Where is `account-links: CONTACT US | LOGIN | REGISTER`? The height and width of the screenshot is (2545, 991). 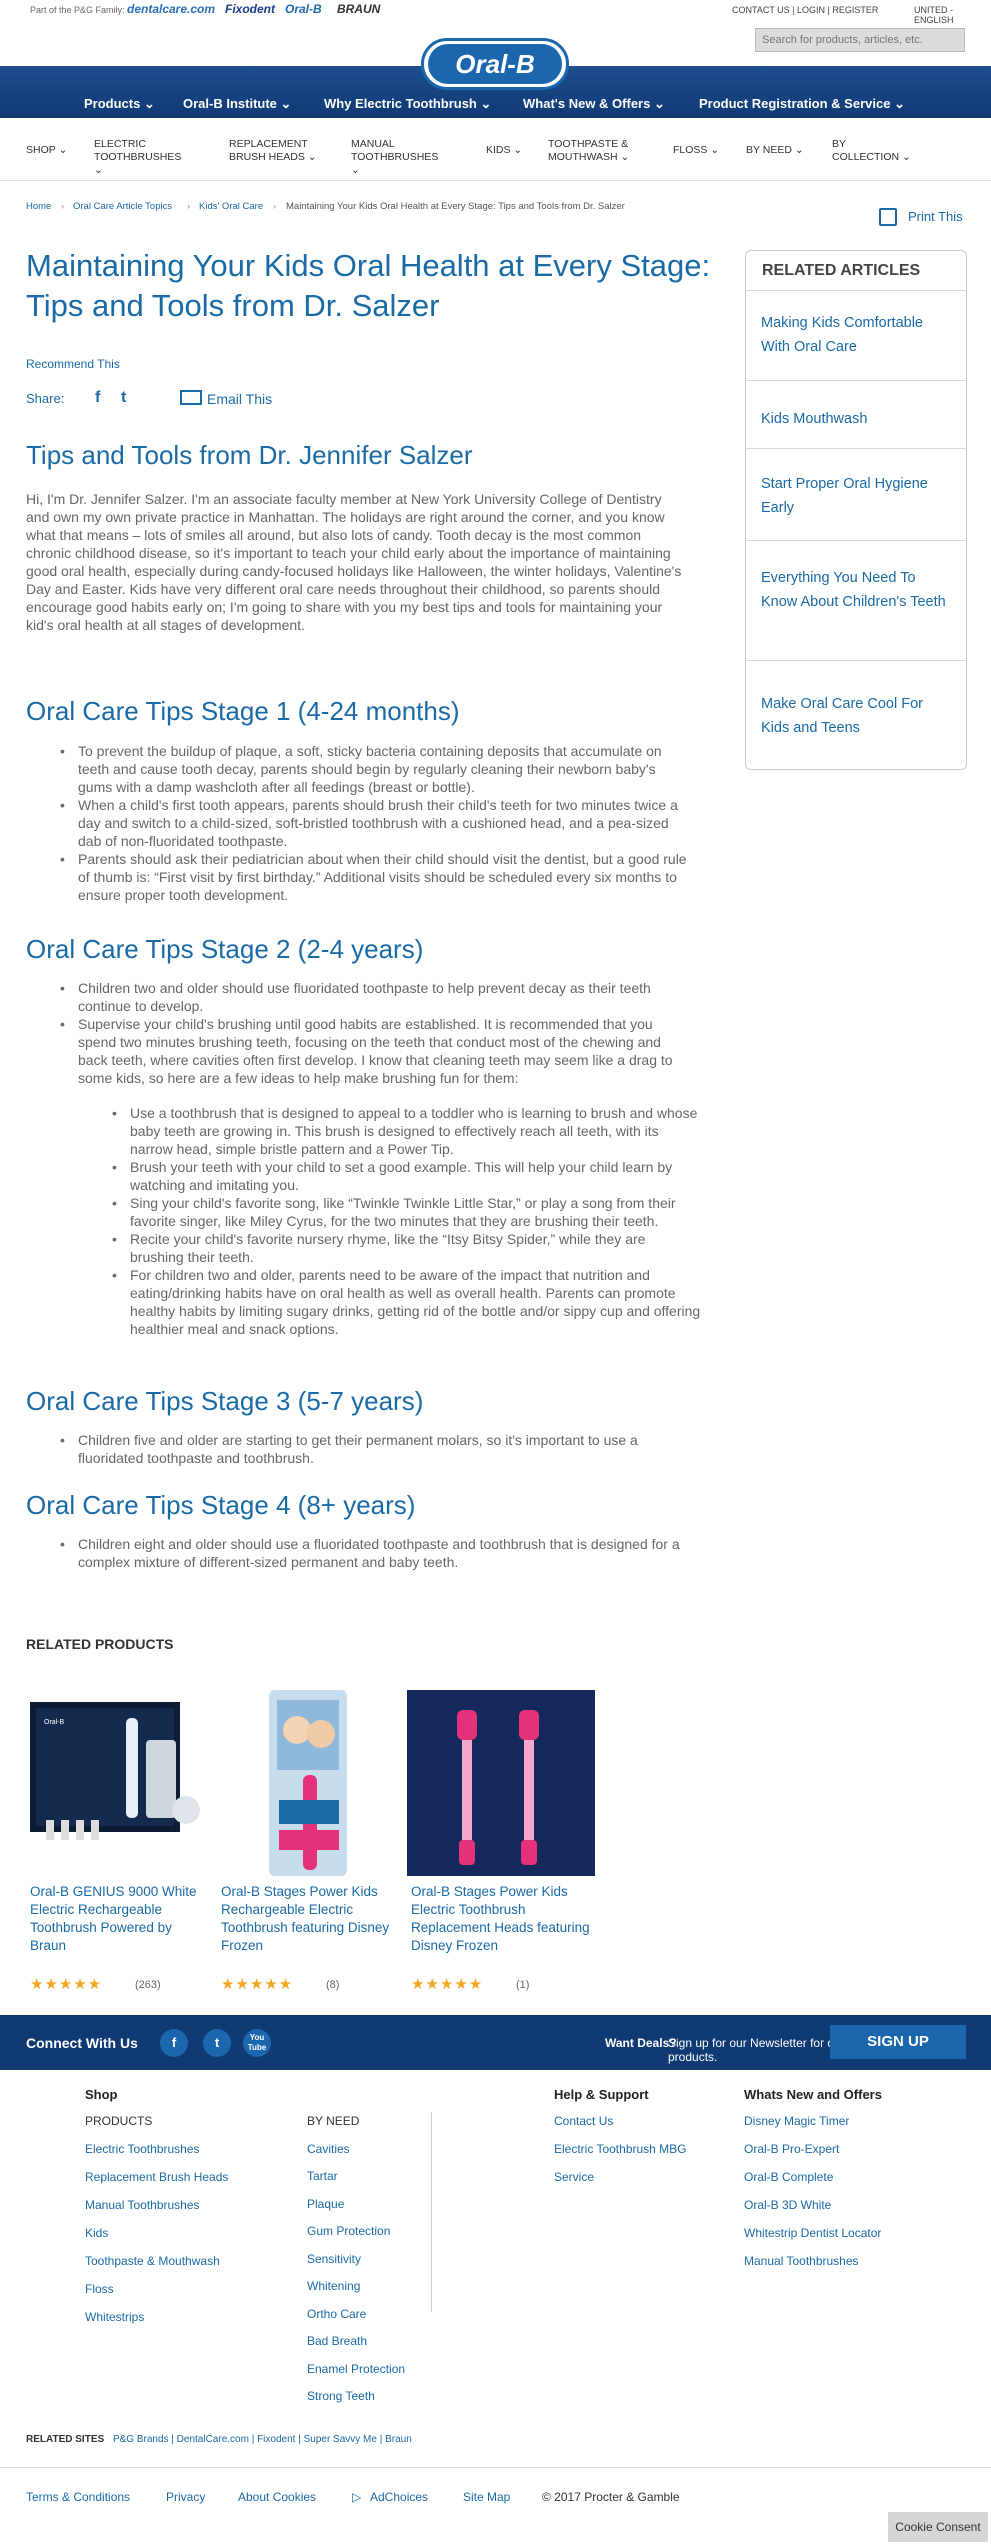 account-links: CONTACT US | LOGIN | REGISTER is located at coordinates (805, 10).